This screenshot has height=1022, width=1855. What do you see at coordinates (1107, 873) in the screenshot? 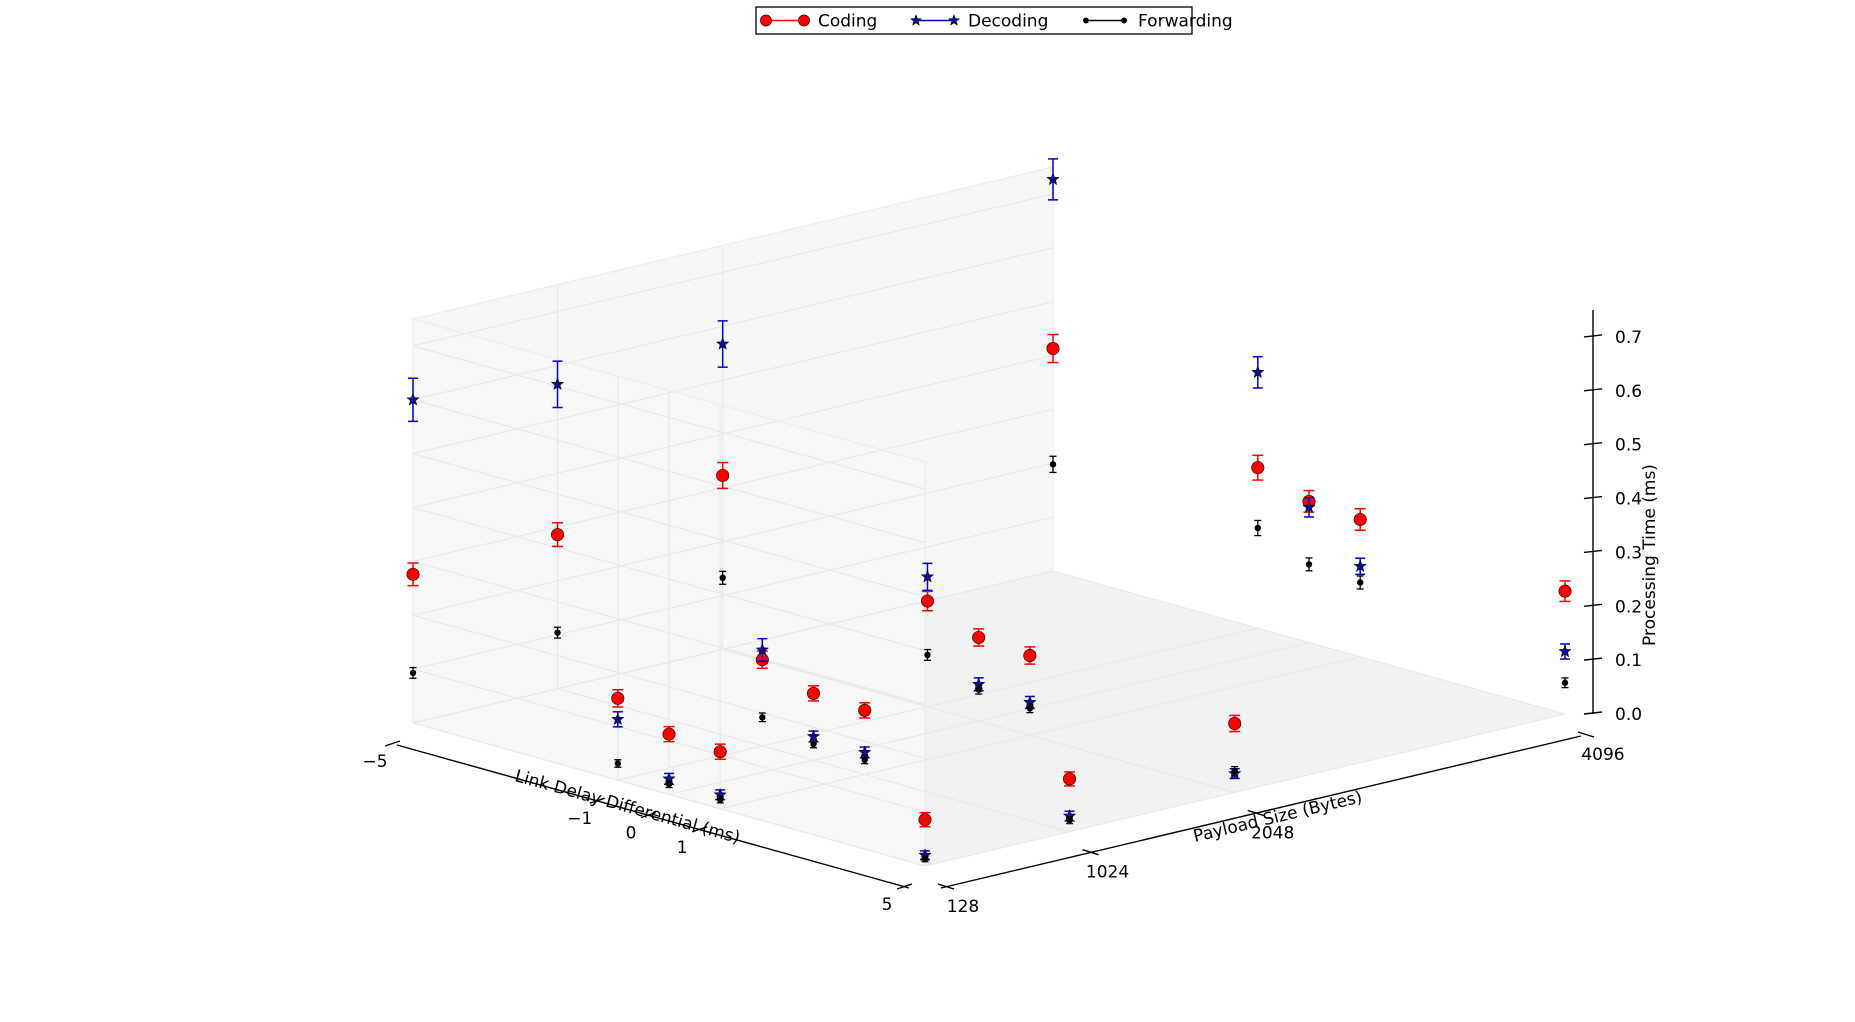
I see `y-tick-label-1: 1024` at bounding box center [1107, 873].